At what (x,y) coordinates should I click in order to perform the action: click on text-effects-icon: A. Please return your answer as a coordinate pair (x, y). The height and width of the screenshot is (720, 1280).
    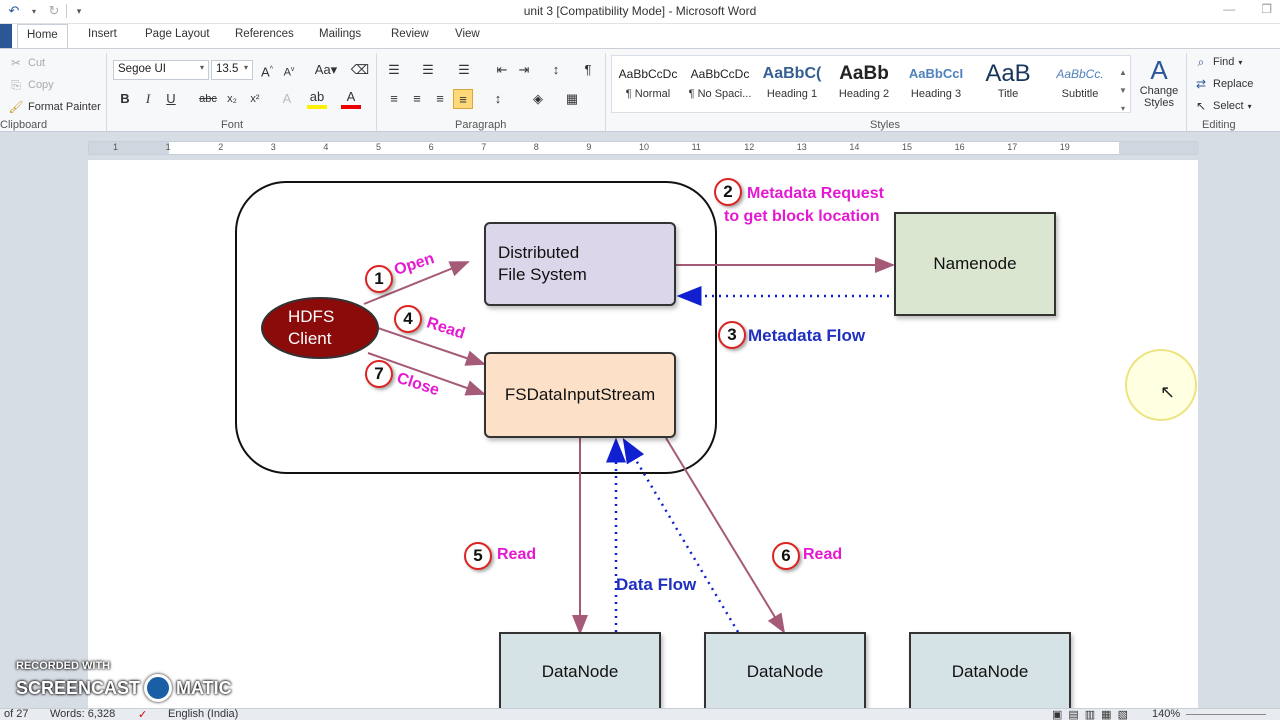
    Looking at the image, I should click on (287, 99).